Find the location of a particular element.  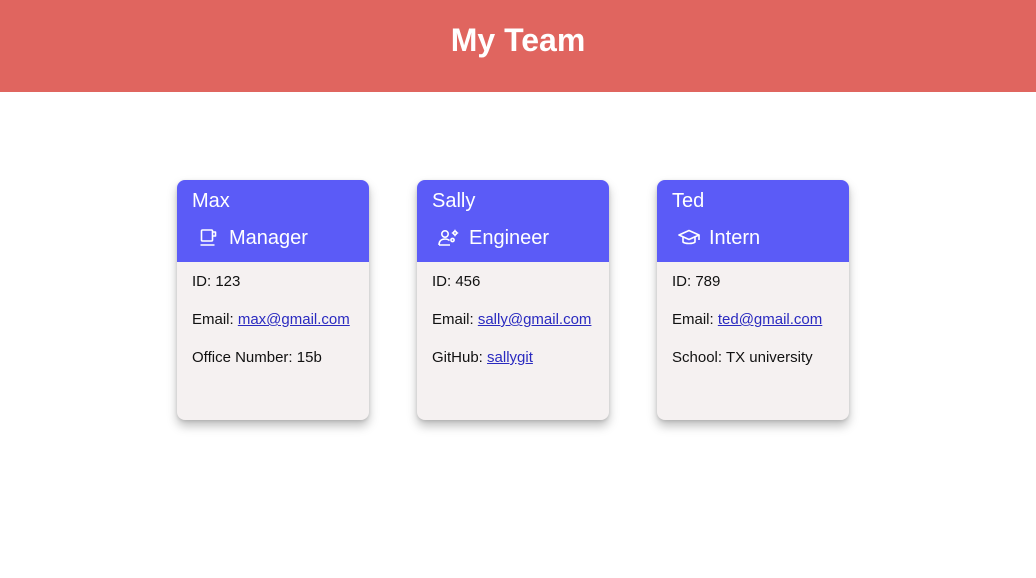

school: School: TX university is located at coordinates (753, 367).